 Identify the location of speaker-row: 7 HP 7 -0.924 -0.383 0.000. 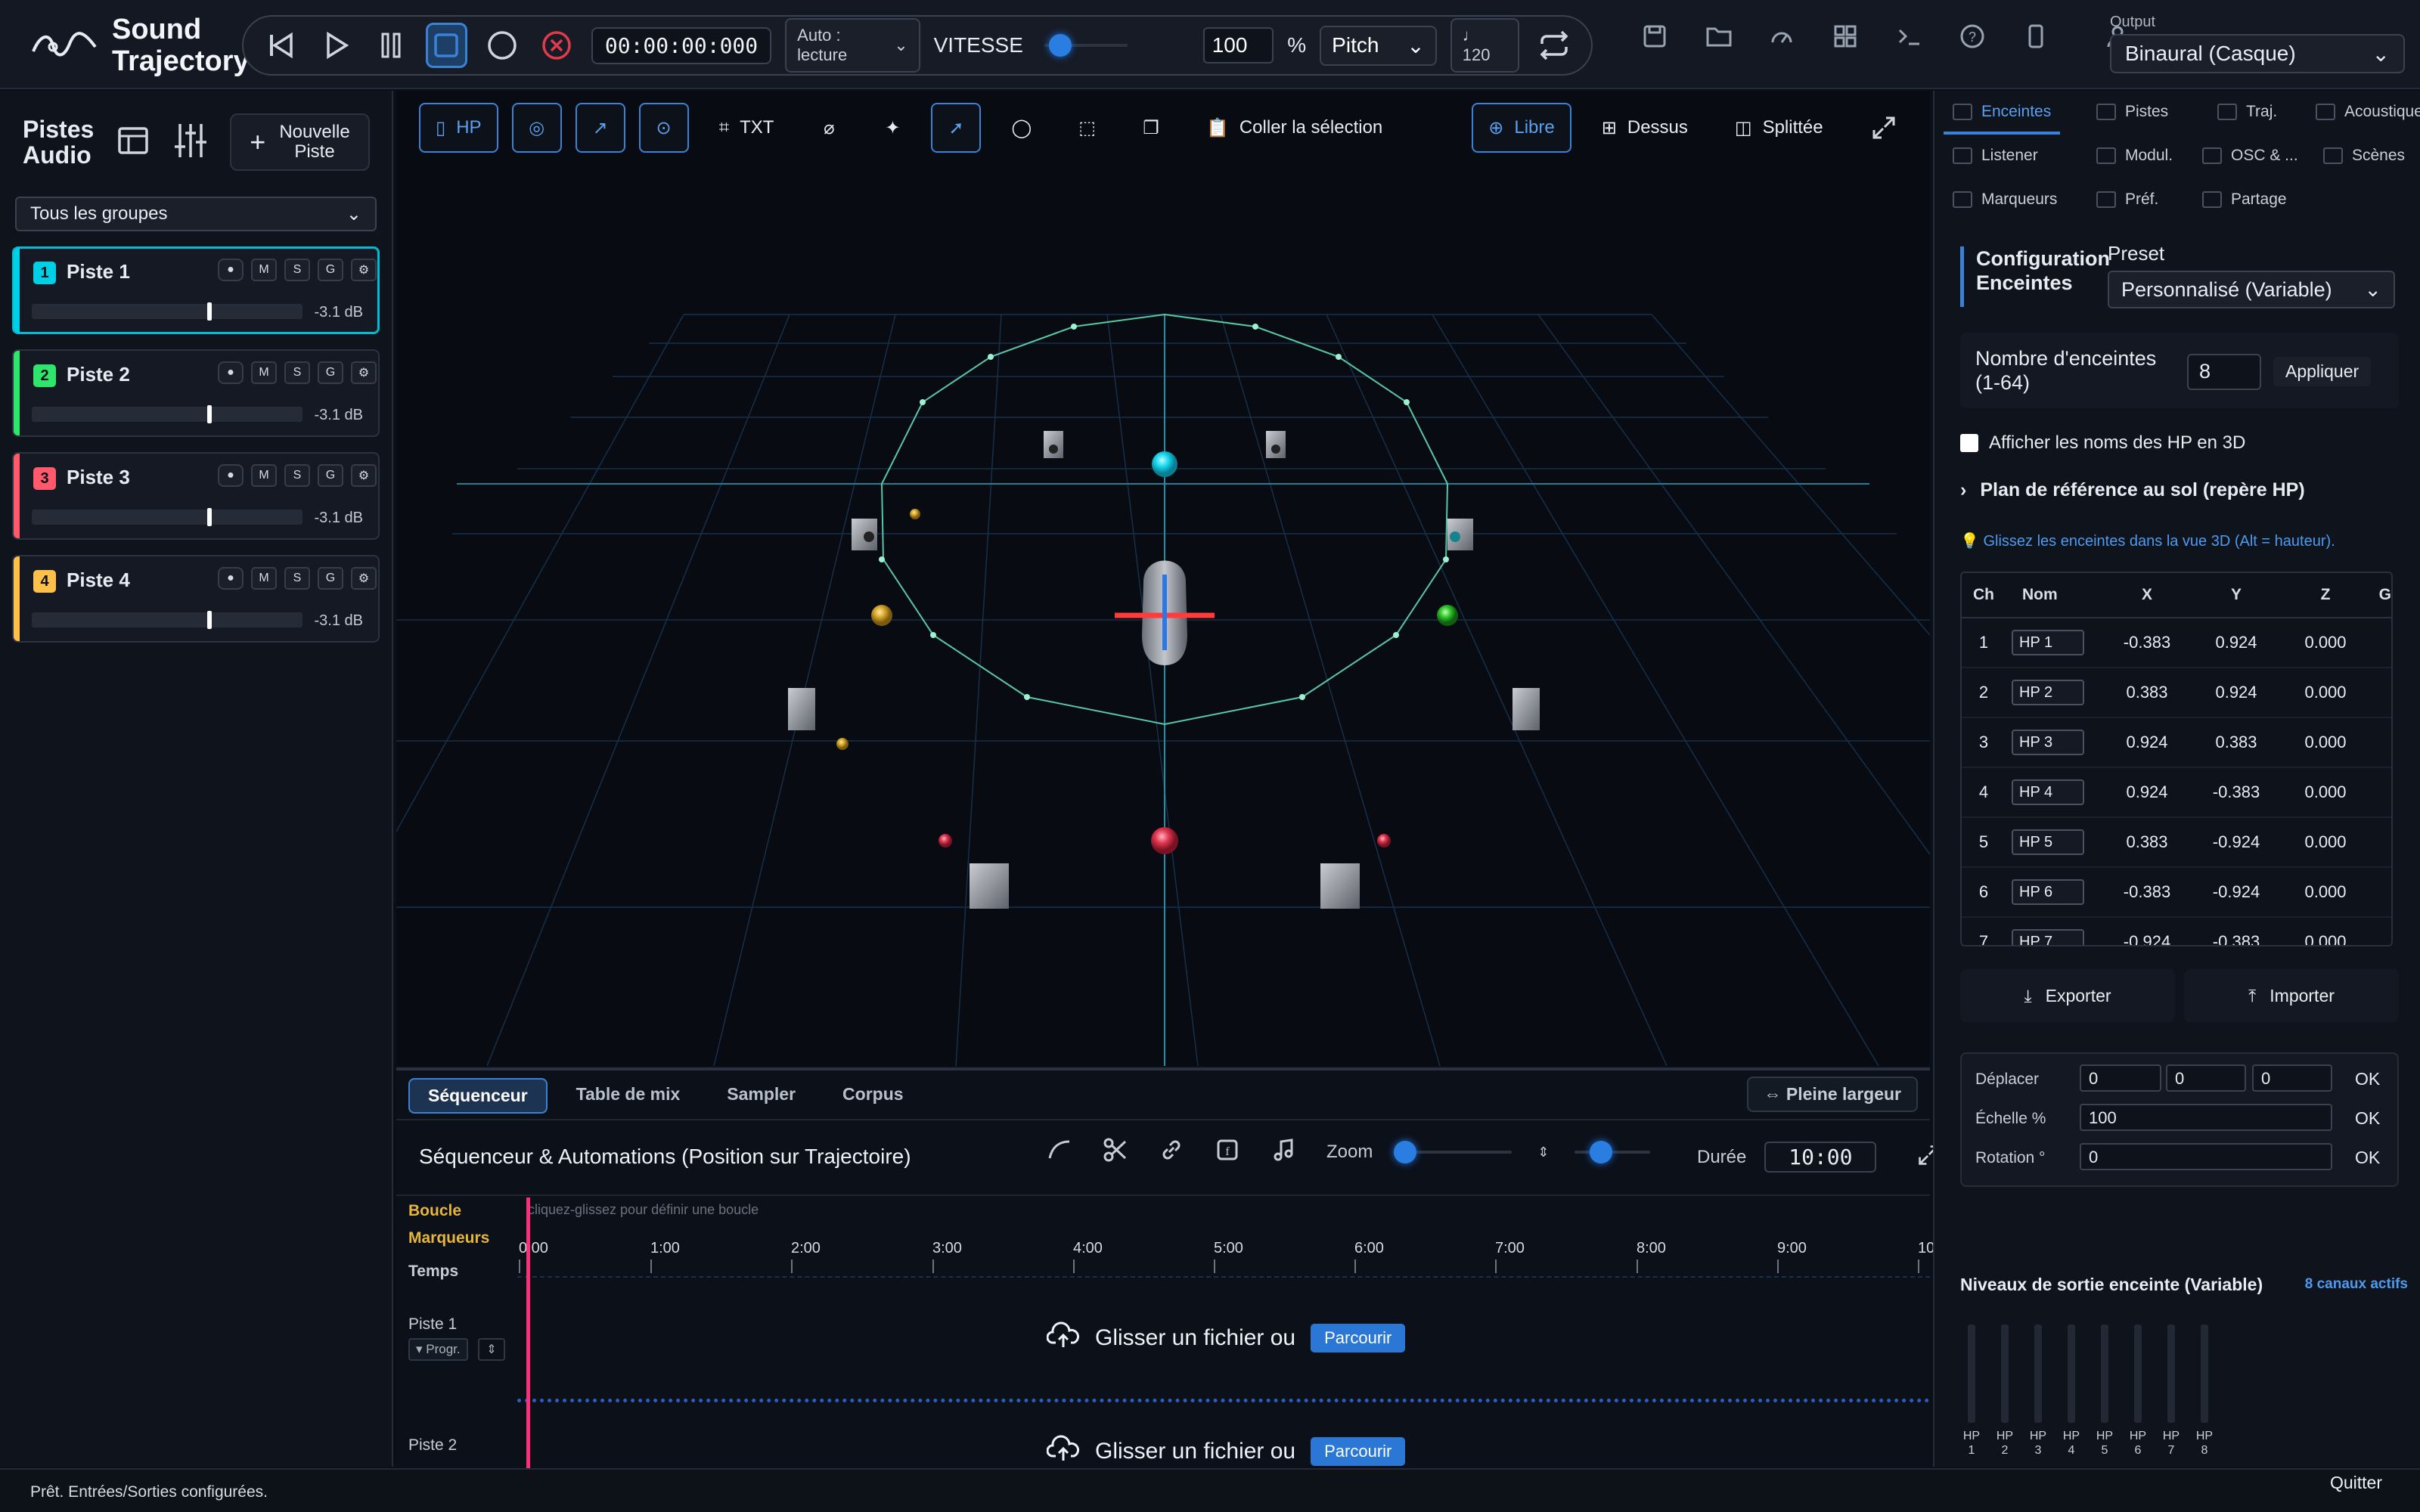
(2176, 931).